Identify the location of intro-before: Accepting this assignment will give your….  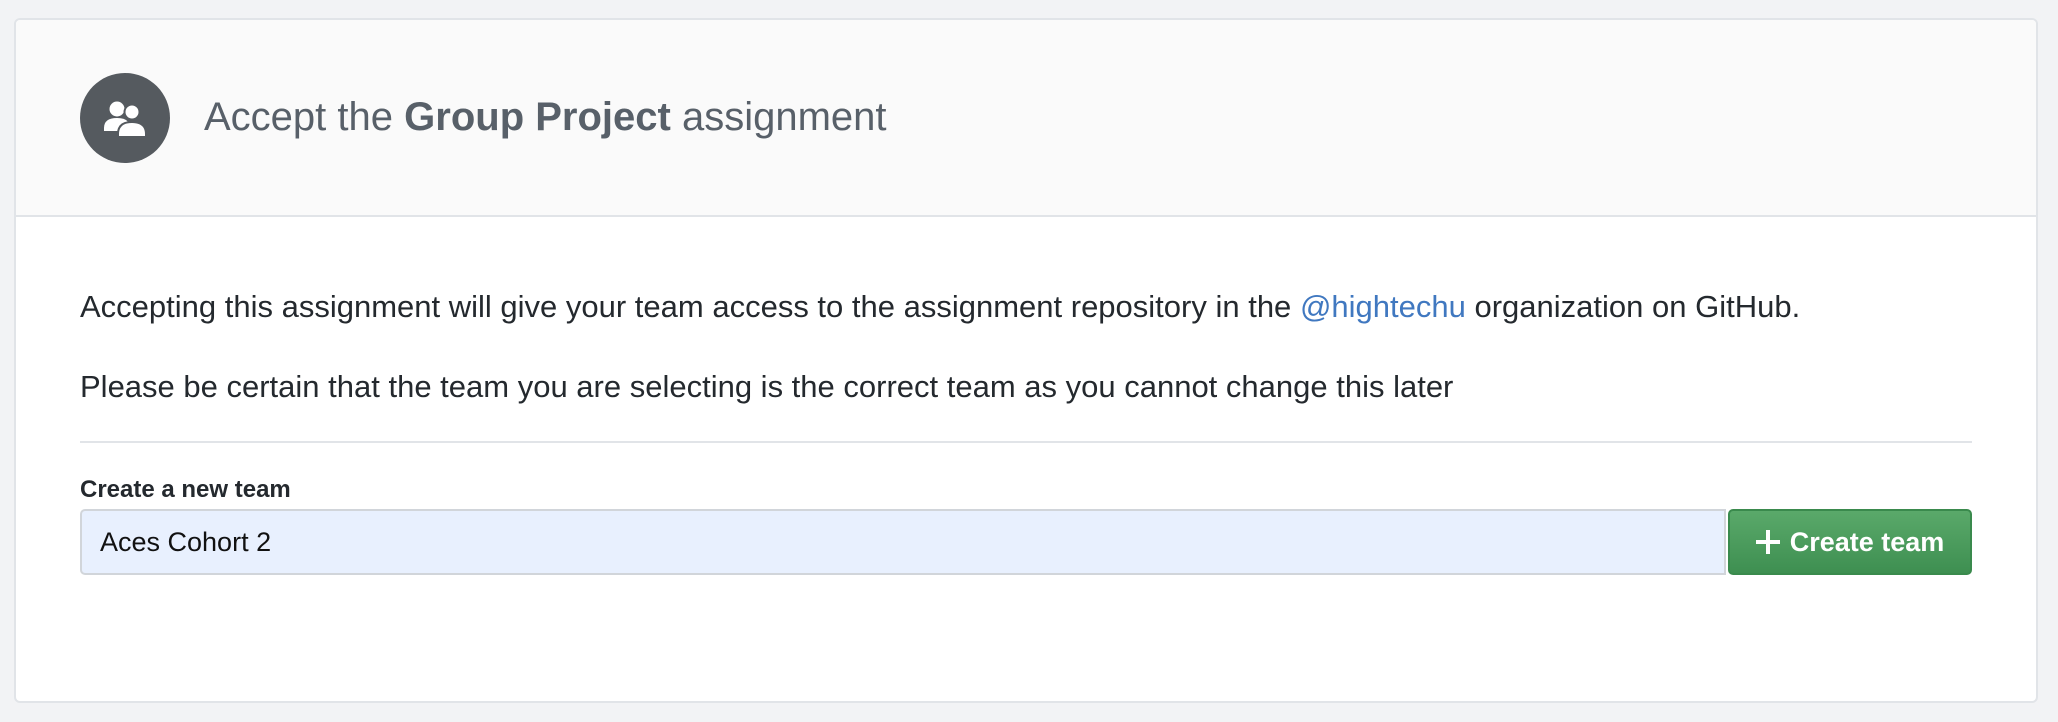
(686, 306).